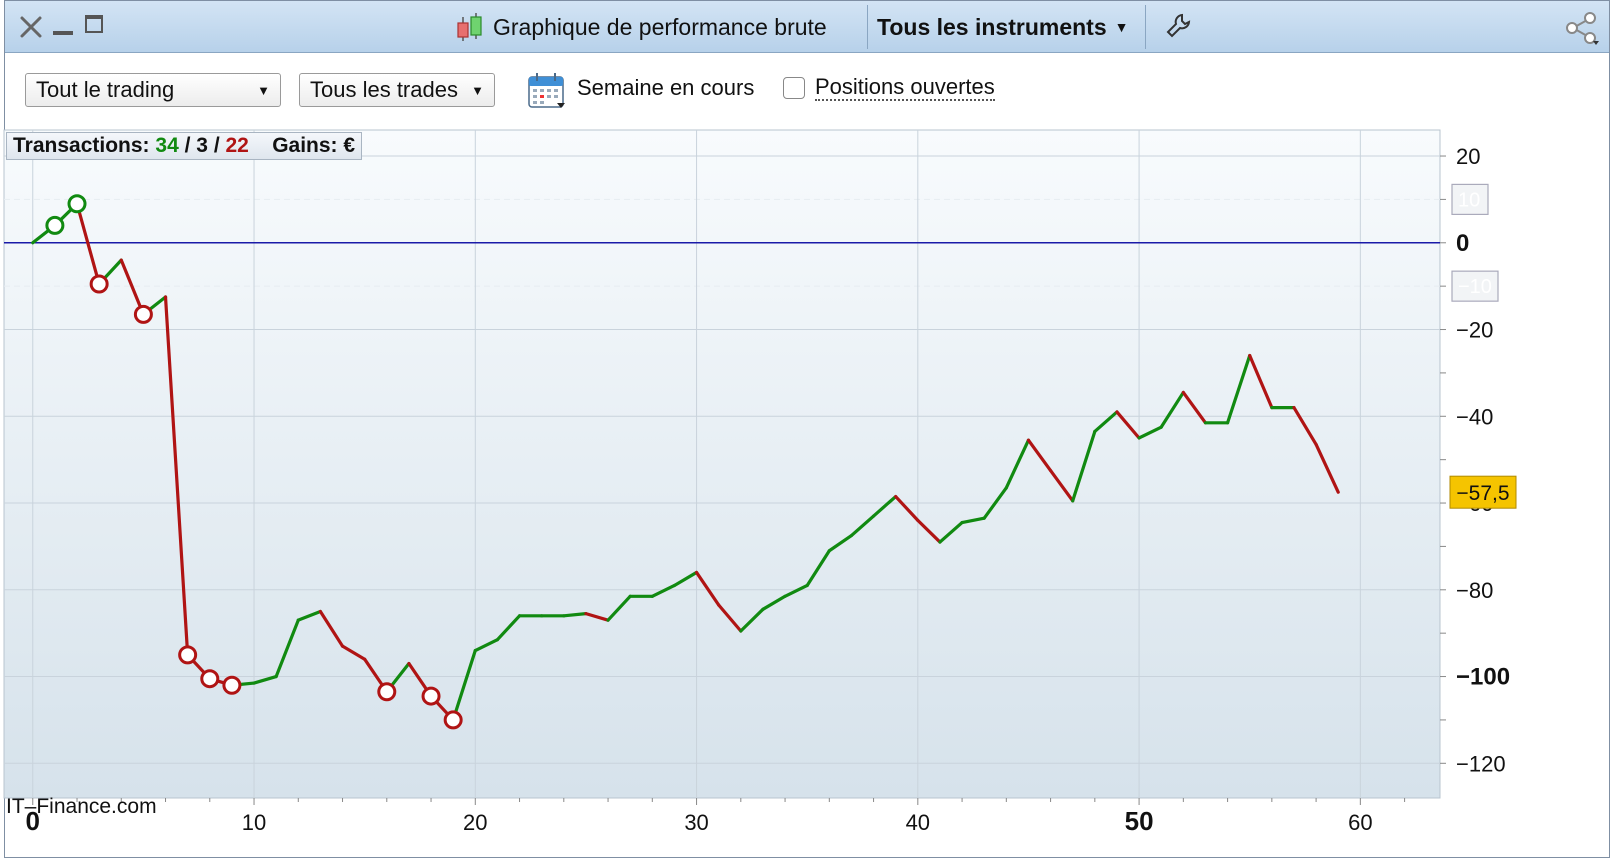 Image resolution: width=1614 pixels, height=862 pixels. I want to click on current-value-label: −57,5, so click(1482, 493).